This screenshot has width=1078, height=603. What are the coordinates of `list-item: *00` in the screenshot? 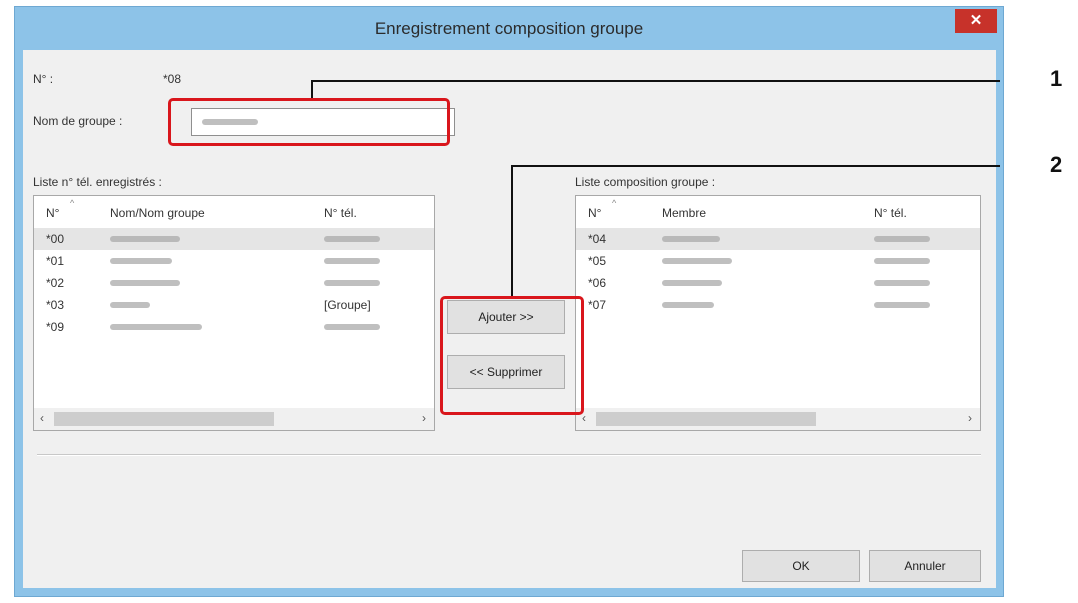 It's located at (234, 239).